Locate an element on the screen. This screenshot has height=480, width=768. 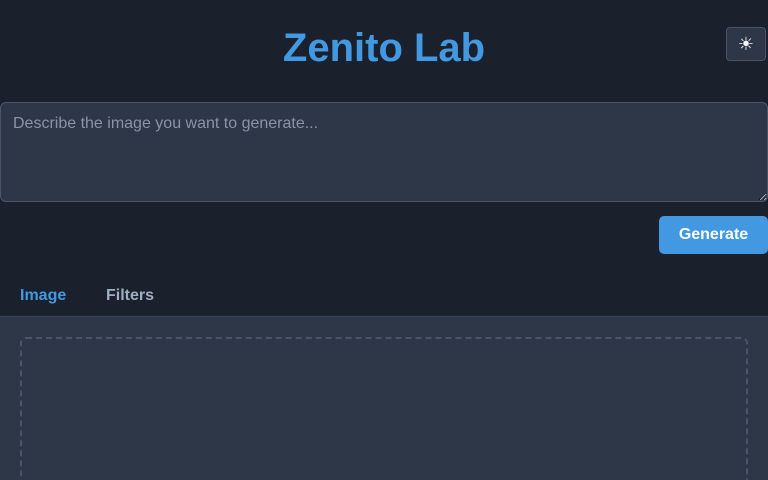
sun-icon: ☀ is located at coordinates (746, 44).